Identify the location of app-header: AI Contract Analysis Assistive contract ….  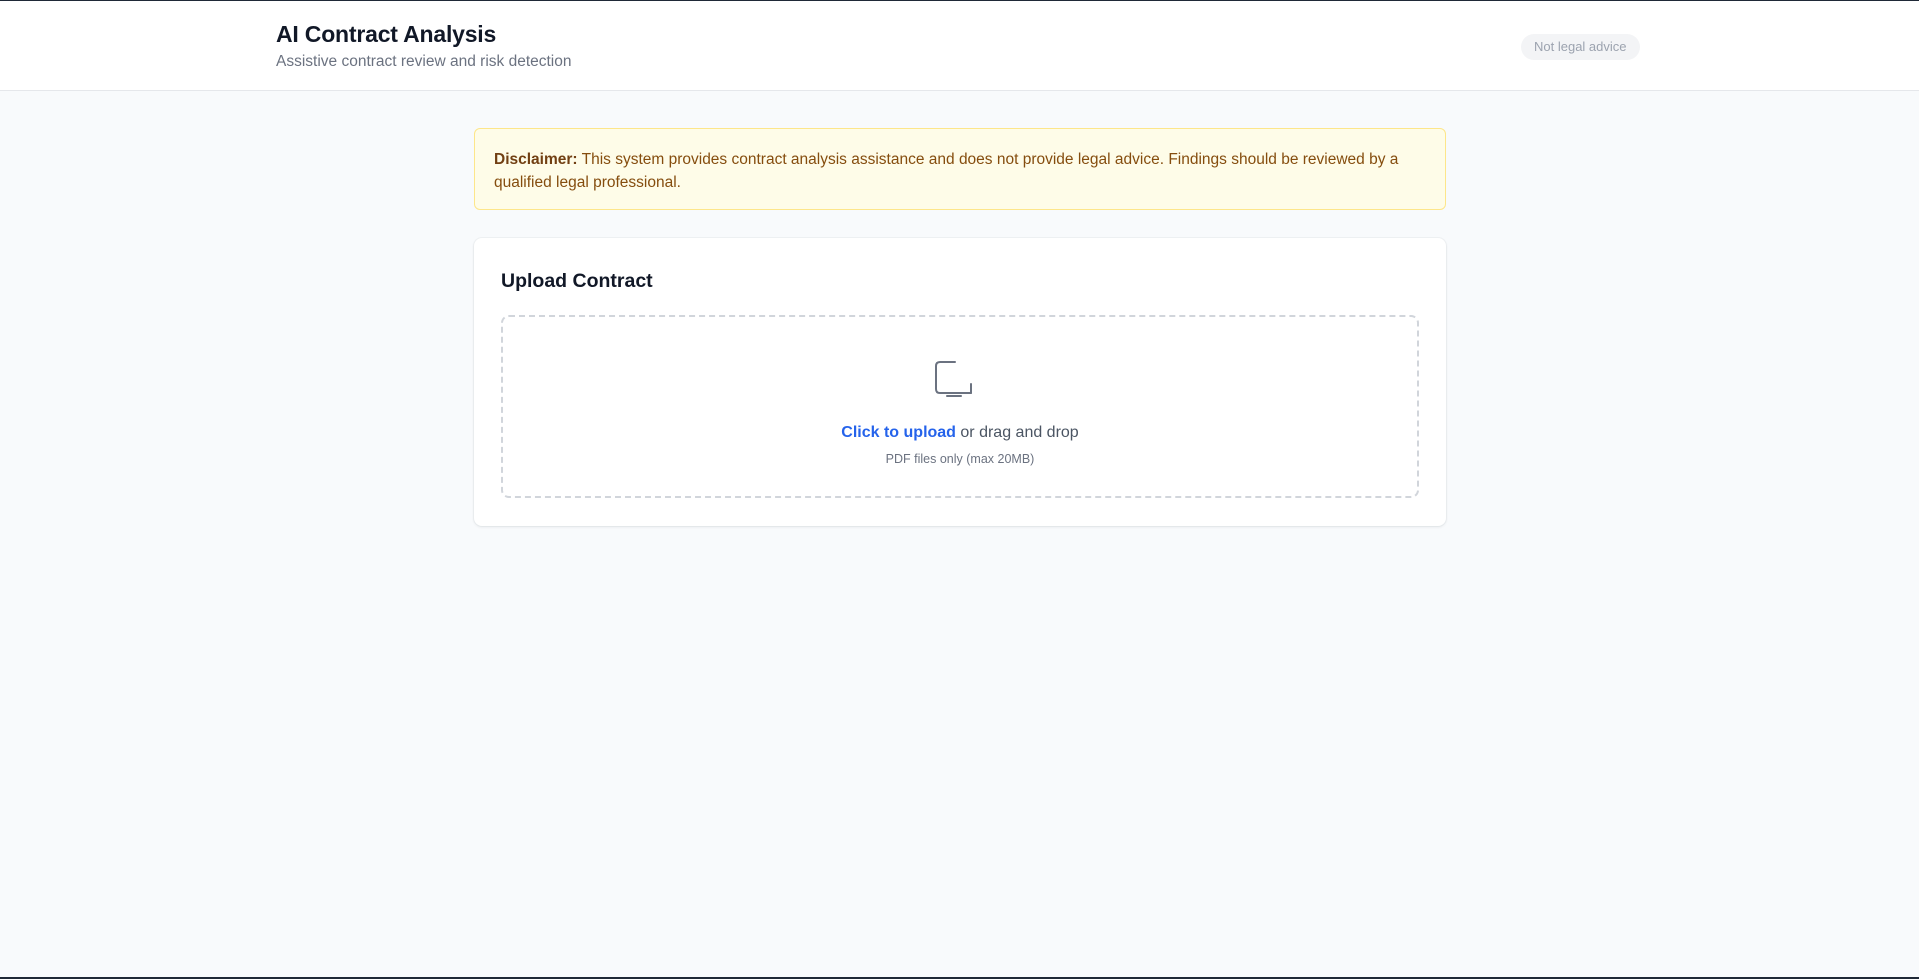
(959, 46).